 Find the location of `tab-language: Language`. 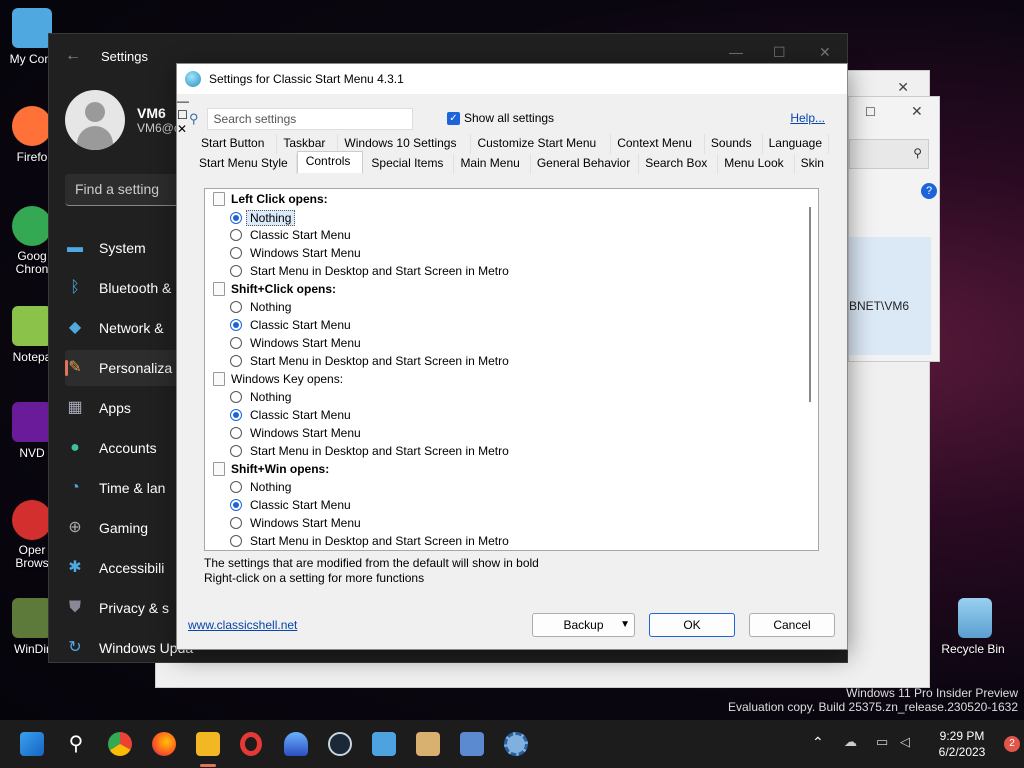

tab-language: Language is located at coordinates (796, 144).